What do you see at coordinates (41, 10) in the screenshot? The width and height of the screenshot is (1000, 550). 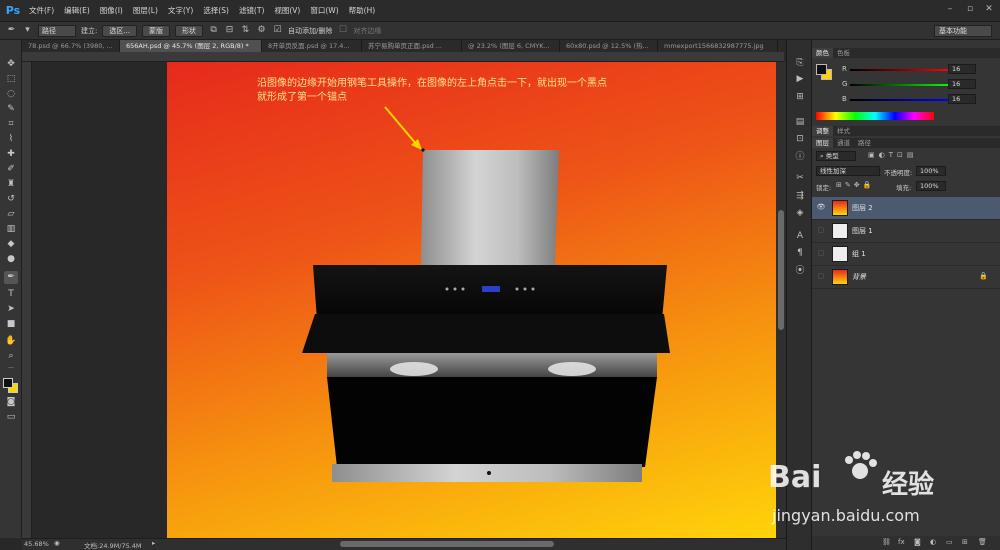 I see `menu-file: 文件(F)` at bounding box center [41, 10].